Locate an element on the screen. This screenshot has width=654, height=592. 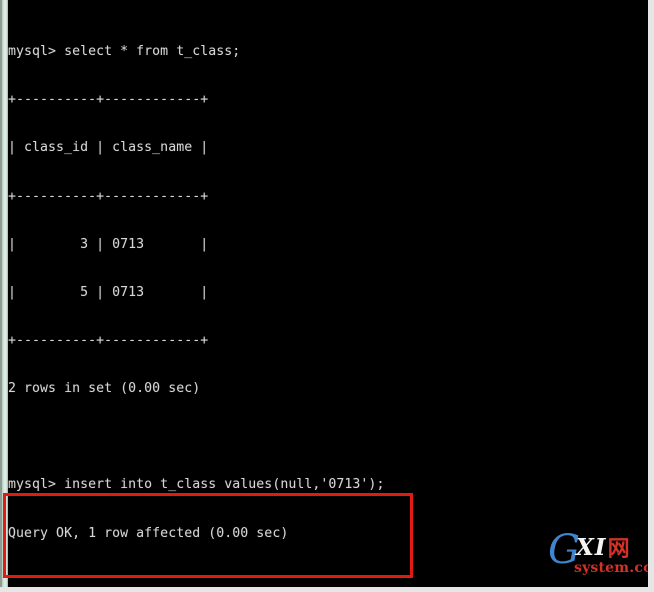
terminal-line: | class_id | class_name | is located at coordinates (108, 148).